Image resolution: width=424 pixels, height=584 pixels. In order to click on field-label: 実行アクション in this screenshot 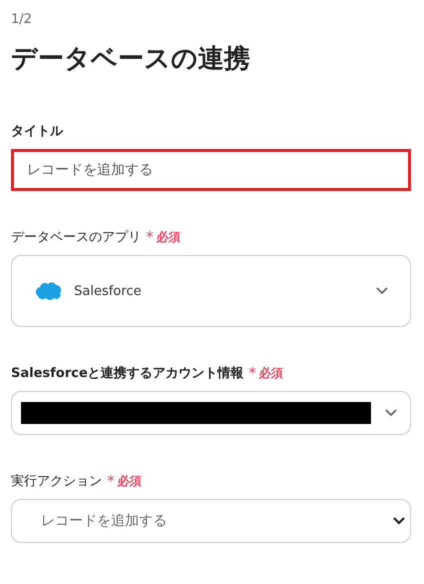, I will do `click(56, 481)`.